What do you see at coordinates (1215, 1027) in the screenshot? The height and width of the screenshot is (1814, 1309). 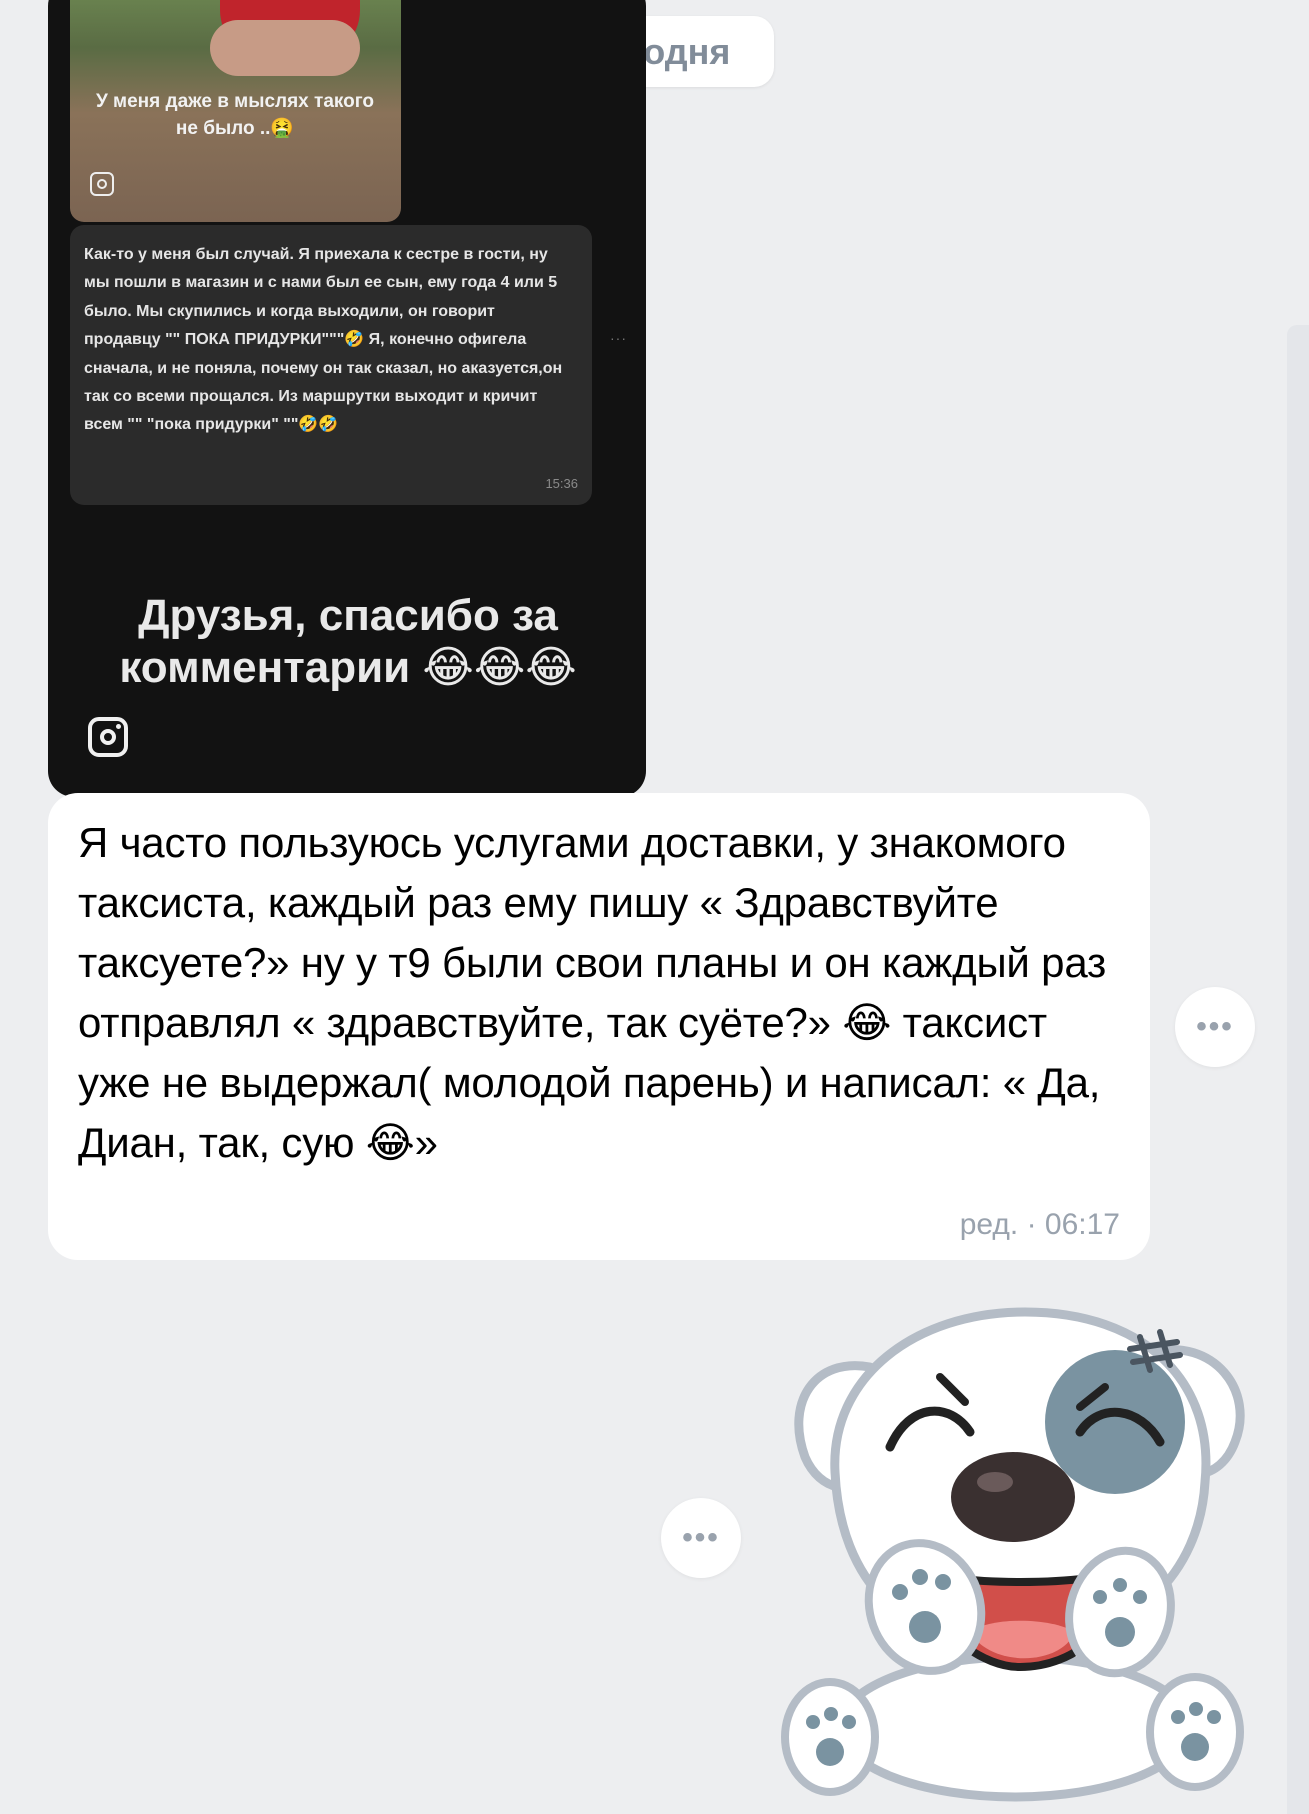 I see `message-actions-button: •••` at bounding box center [1215, 1027].